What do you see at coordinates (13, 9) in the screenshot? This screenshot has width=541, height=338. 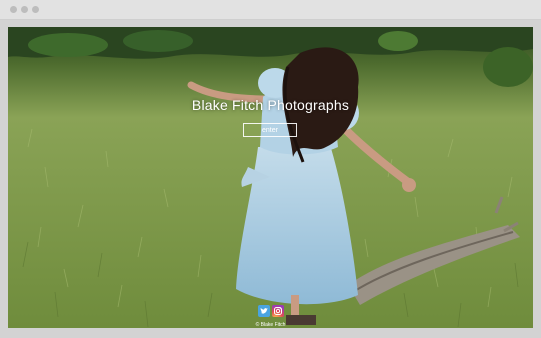 I see `window-dot-close` at bounding box center [13, 9].